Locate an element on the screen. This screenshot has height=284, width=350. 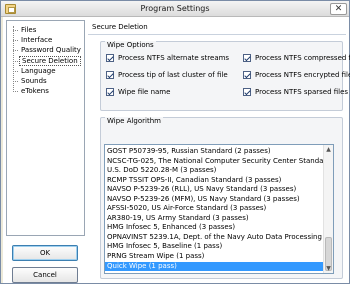
title-bar: Program Settings ✕ is located at coordinates (175, 9).